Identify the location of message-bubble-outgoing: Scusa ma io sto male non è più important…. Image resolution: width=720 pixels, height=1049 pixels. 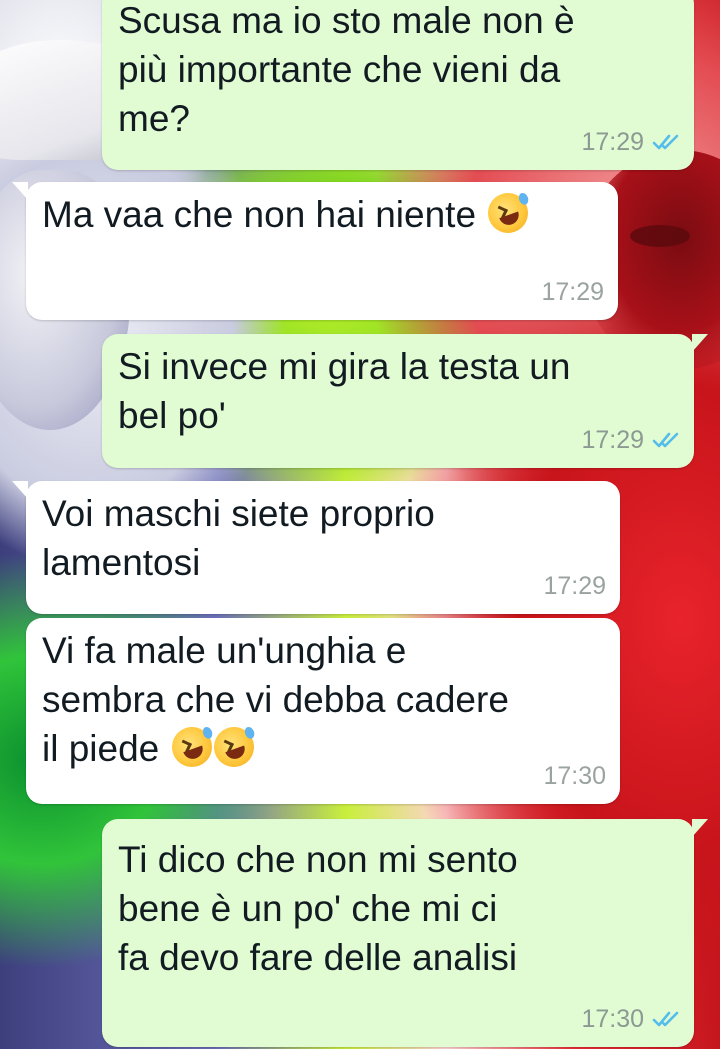
(398, 85).